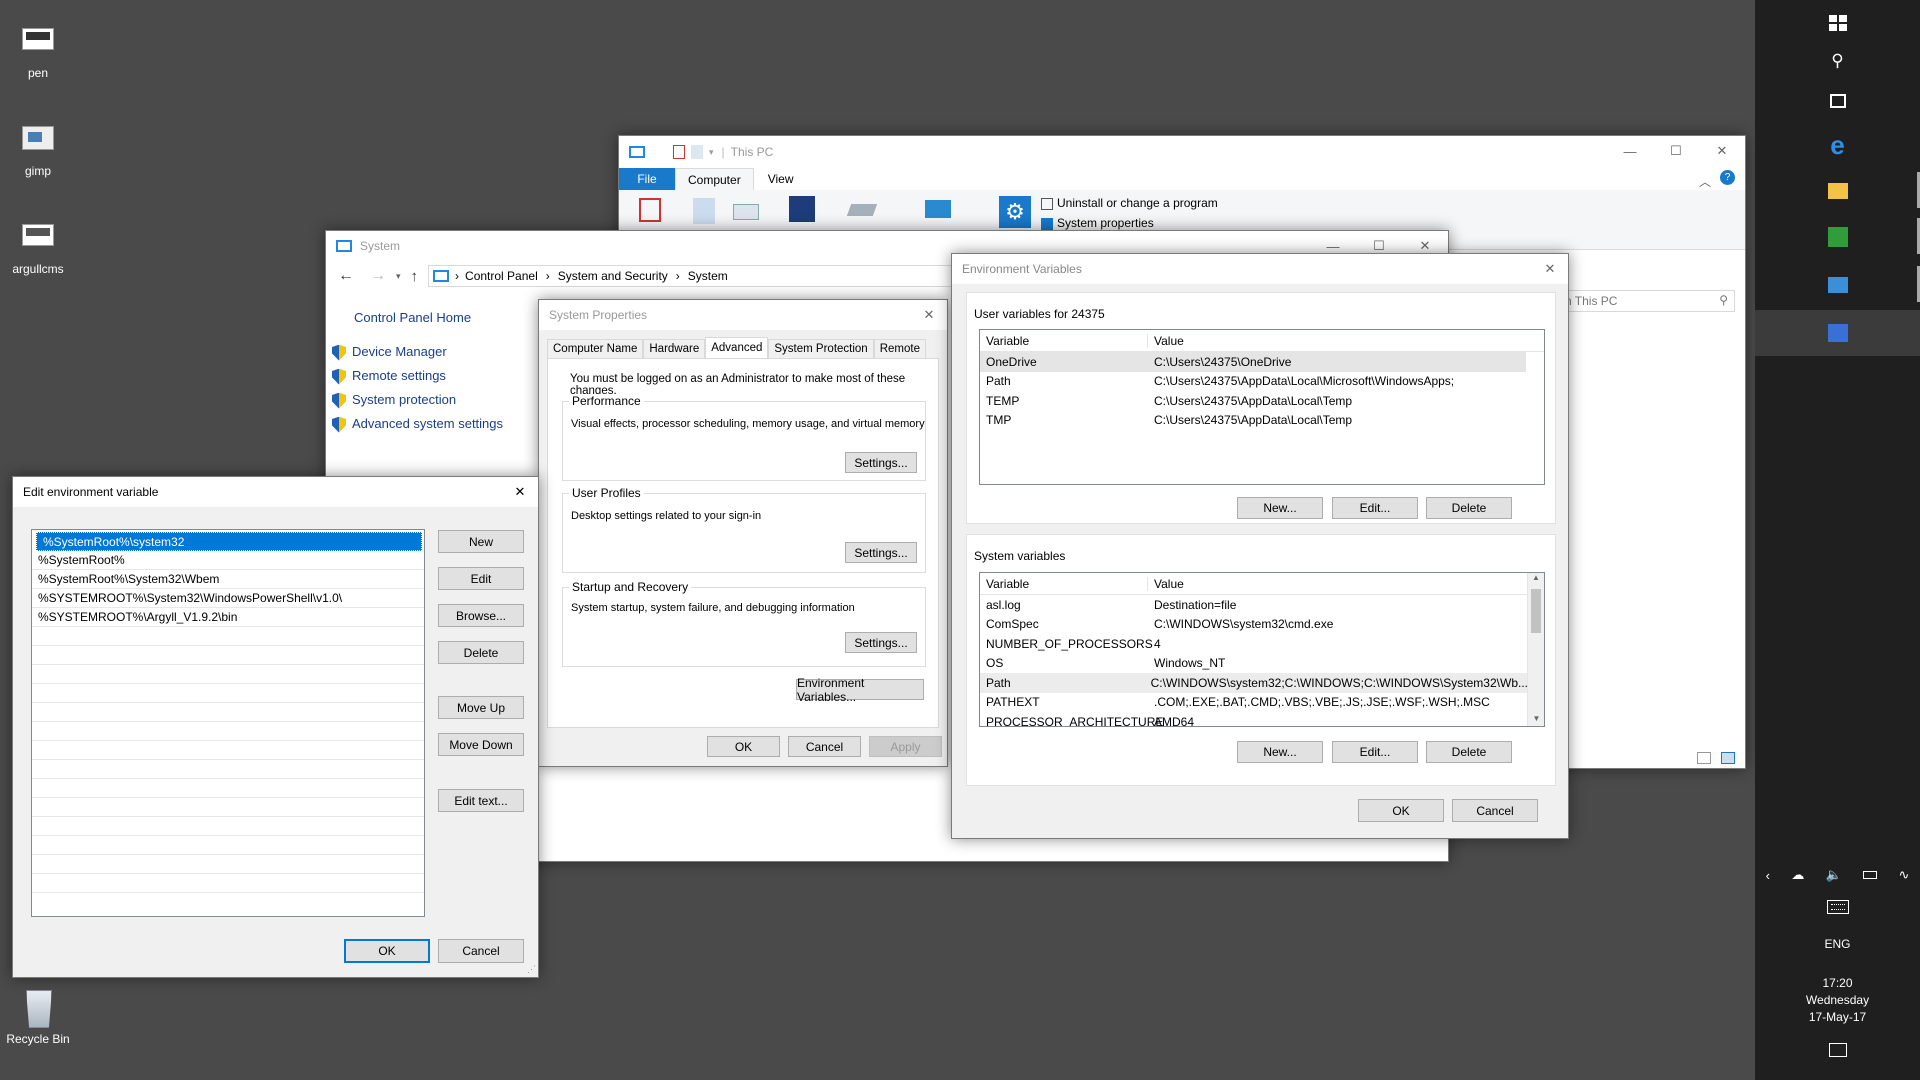 Image resolution: width=1920 pixels, height=1080 pixels. What do you see at coordinates (613, 276) in the screenshot?
I see `breadcrumb-item: System and Security` at bounding box center [613, 276].